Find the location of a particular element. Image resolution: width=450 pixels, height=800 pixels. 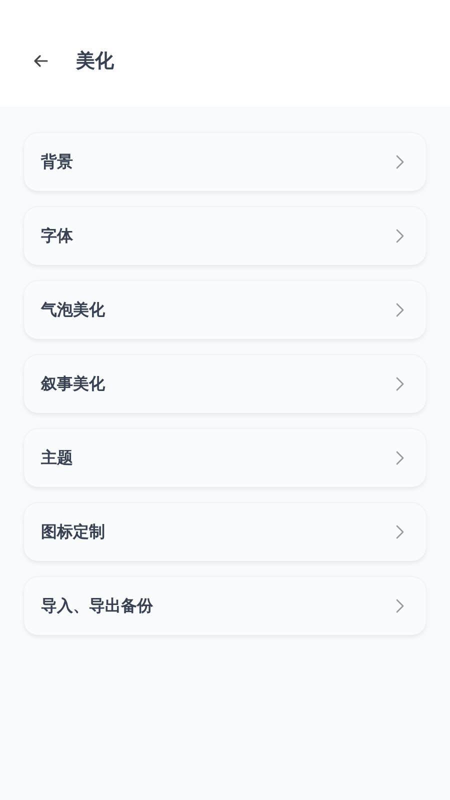

menu-item: 气泡美化 is located at coordinates (225, 310).